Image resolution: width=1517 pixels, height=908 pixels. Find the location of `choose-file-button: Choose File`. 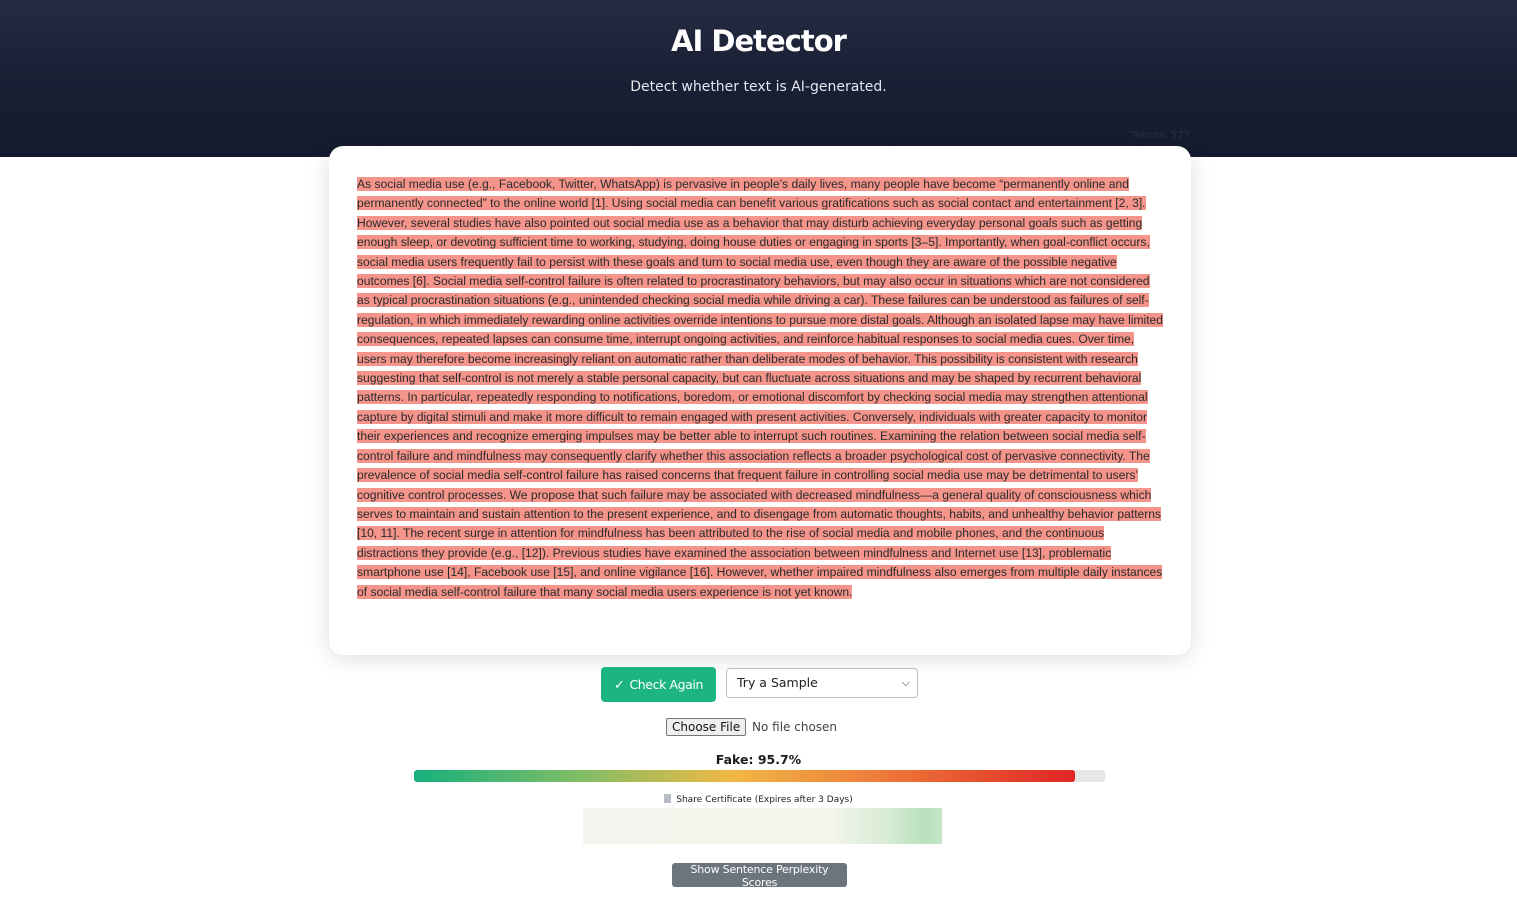

choose-file-button: Choose File is located at coordinates (706, 727).